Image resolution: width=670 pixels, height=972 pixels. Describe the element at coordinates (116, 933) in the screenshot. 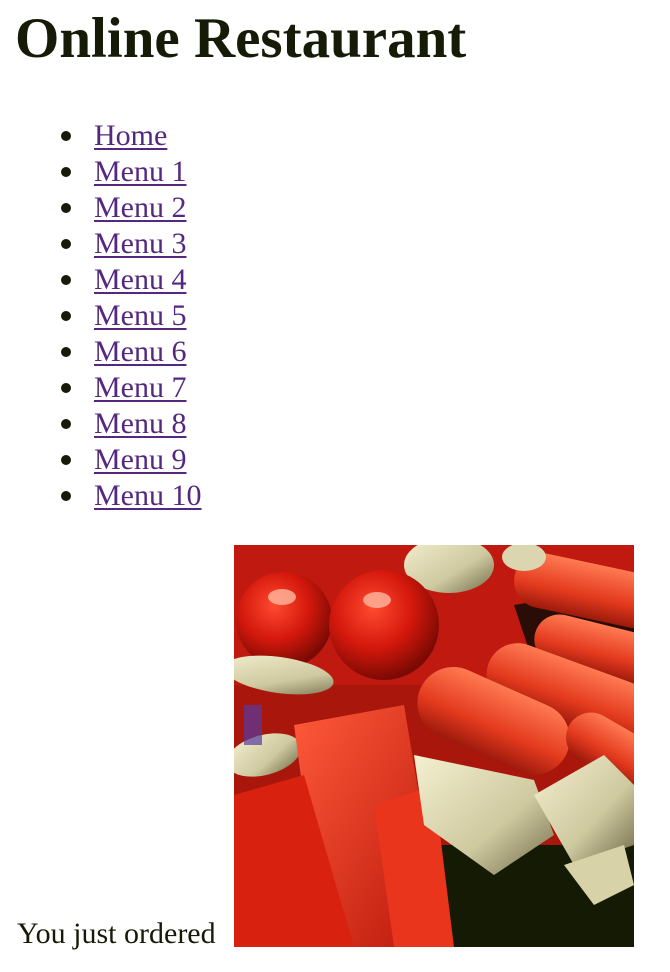

I see `order-message: You just ordered` at that location.